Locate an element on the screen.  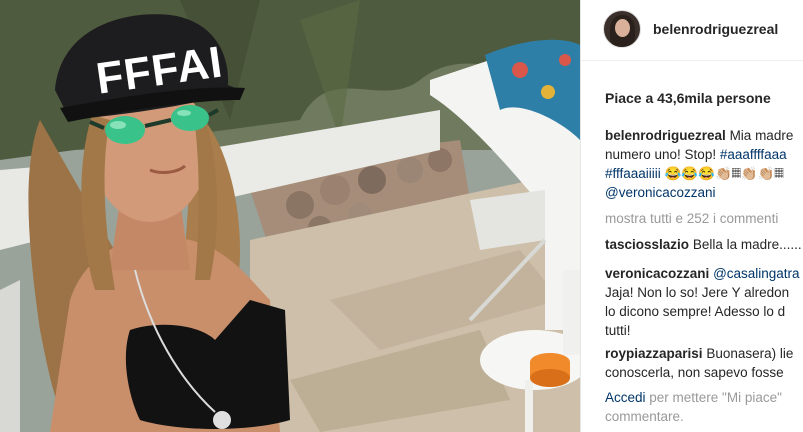
comment-text: lo dicono sempre! Adesso lo d is located at coordinates (695, 311).